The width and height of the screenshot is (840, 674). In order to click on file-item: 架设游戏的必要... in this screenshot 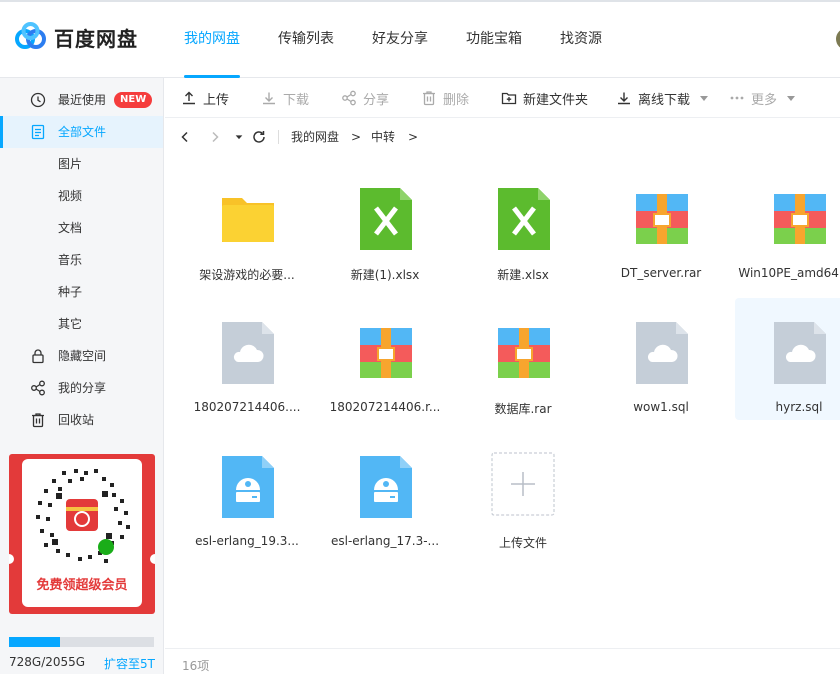, I will do `click(247, 225)`.